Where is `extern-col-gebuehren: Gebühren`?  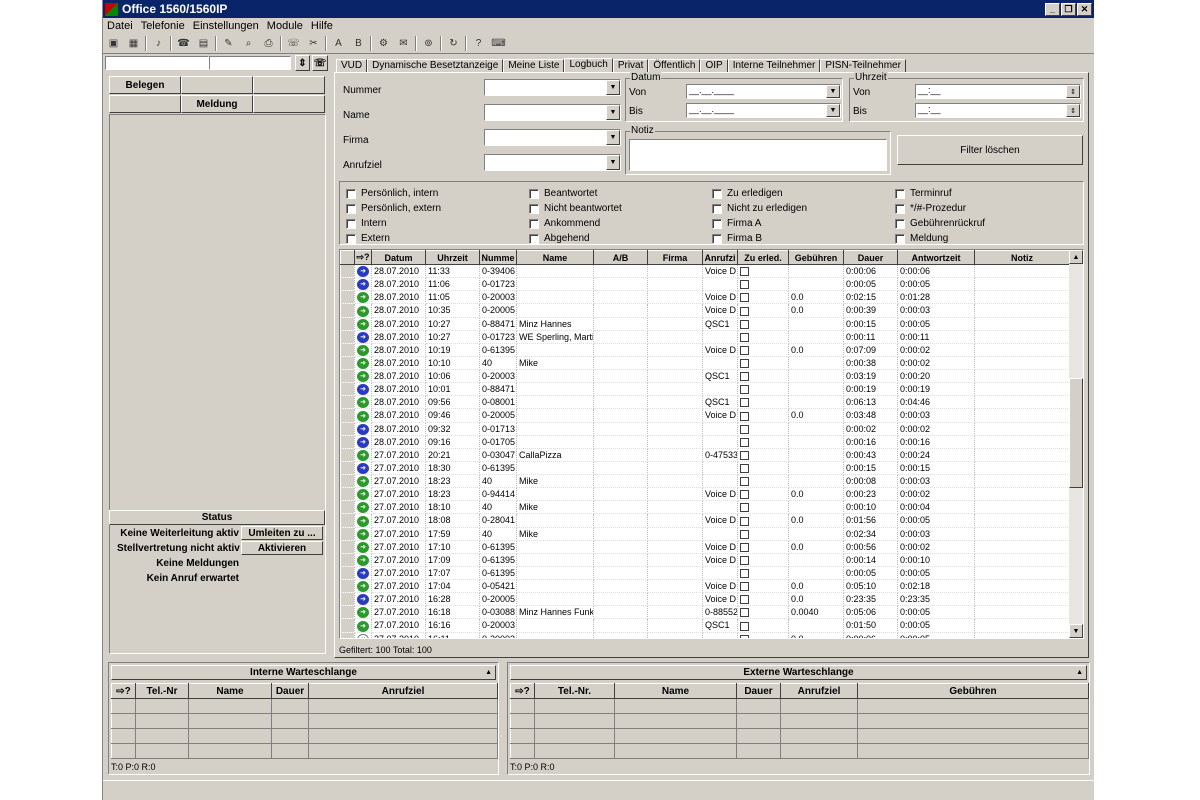
extern-col-gebuehren: Gebühren is located at coordinates (973, 691).